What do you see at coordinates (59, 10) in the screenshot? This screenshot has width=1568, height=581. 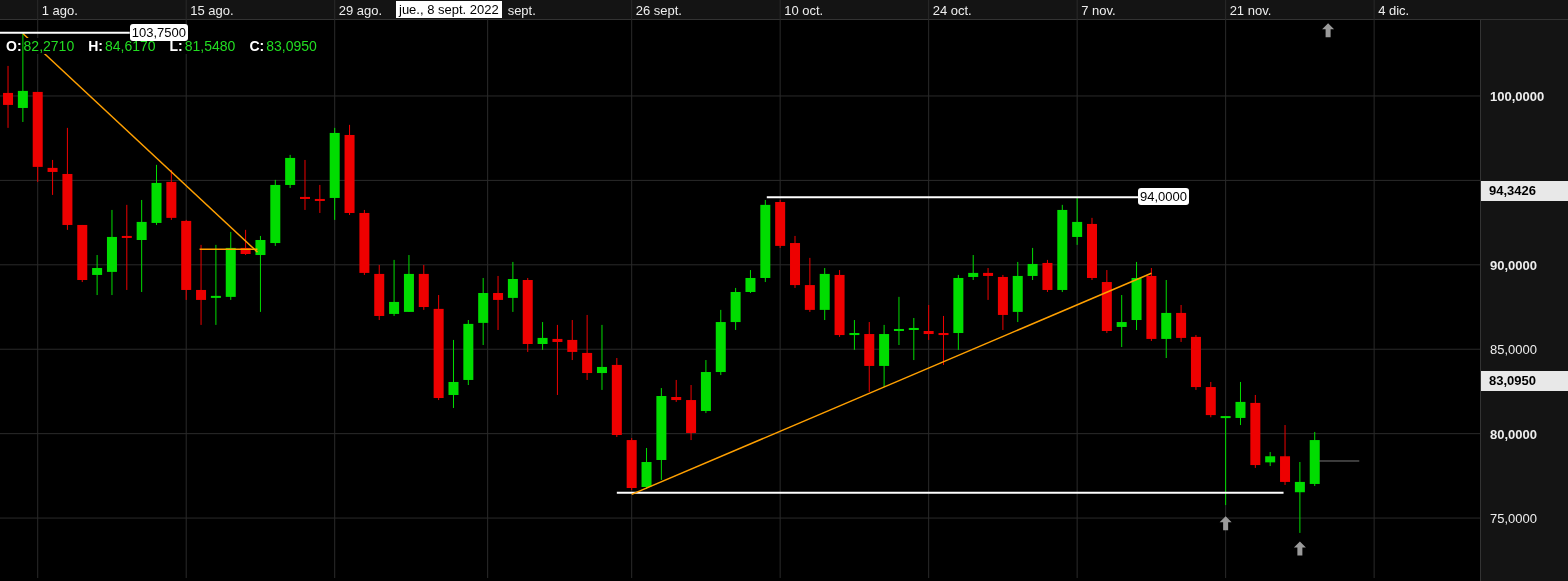 I see `date-axis-label: 1 ago.` at bounding box center [59, 10].